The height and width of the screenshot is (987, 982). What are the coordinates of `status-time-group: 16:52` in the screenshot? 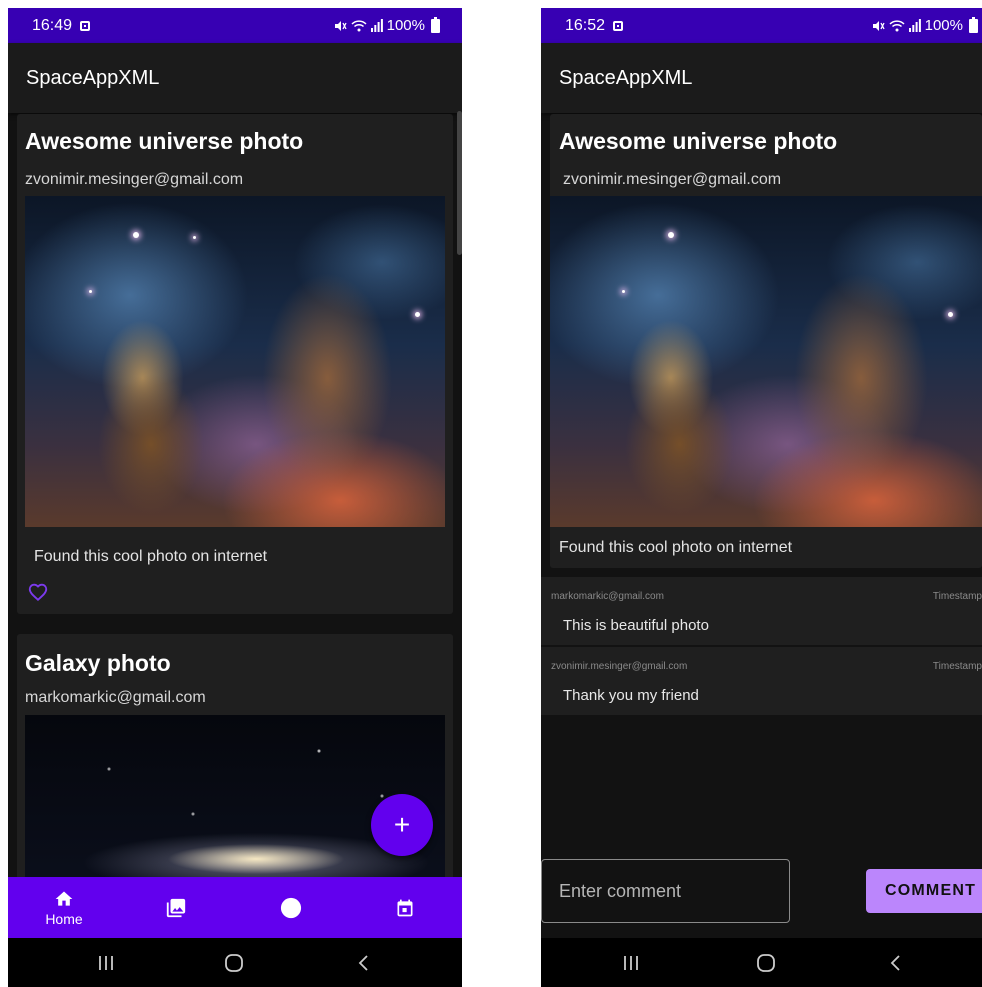 It's located at (594, 25).